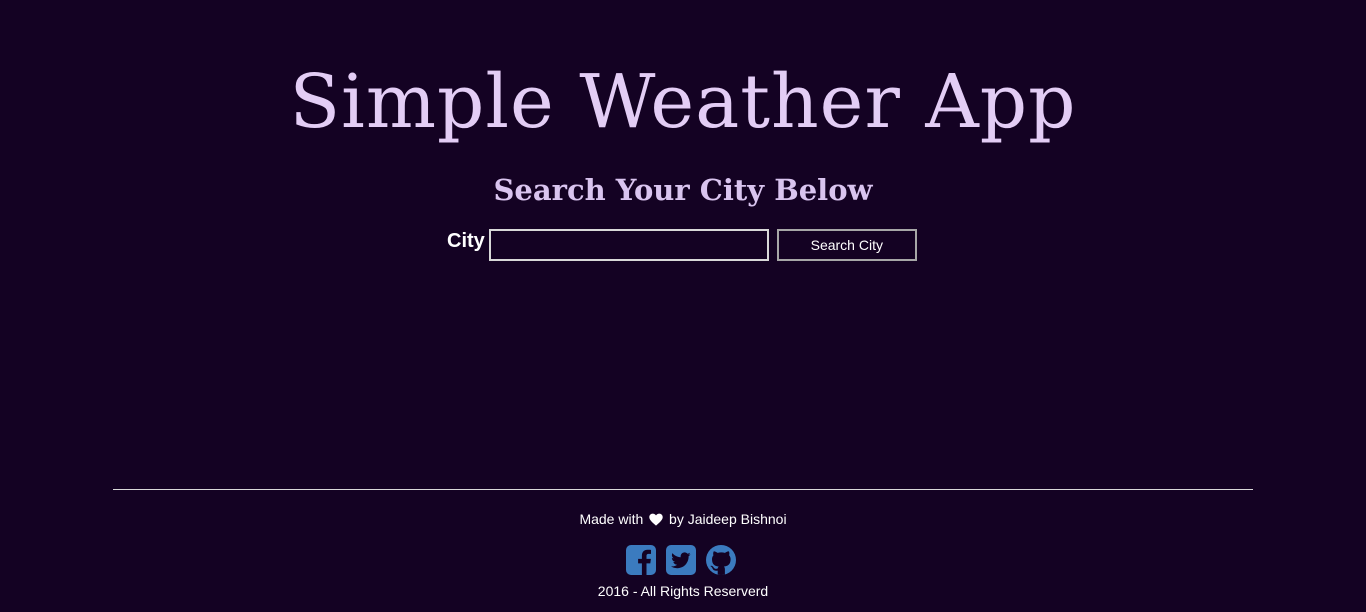 The width and height of the screenshot is (1366, 612). I want to click on social-links, so click(681, 560).